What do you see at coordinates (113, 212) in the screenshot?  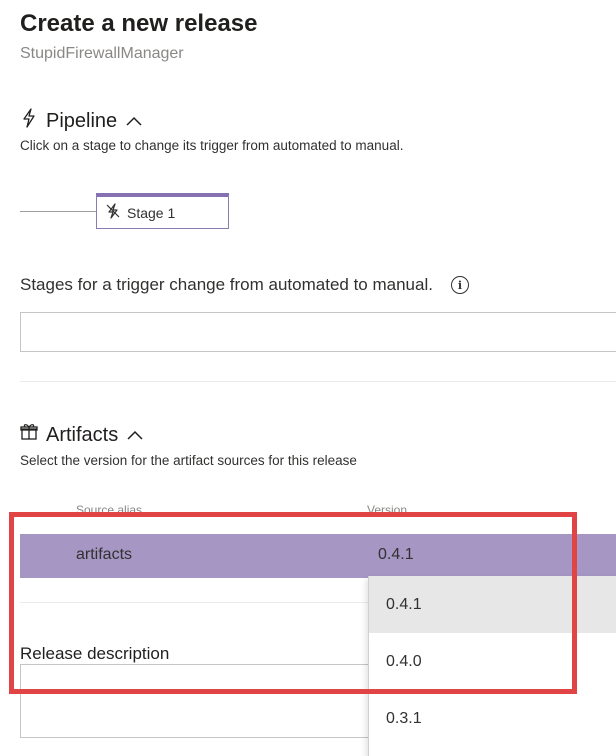 I see `lightning-off-icon` at bounding box center [113, 212].